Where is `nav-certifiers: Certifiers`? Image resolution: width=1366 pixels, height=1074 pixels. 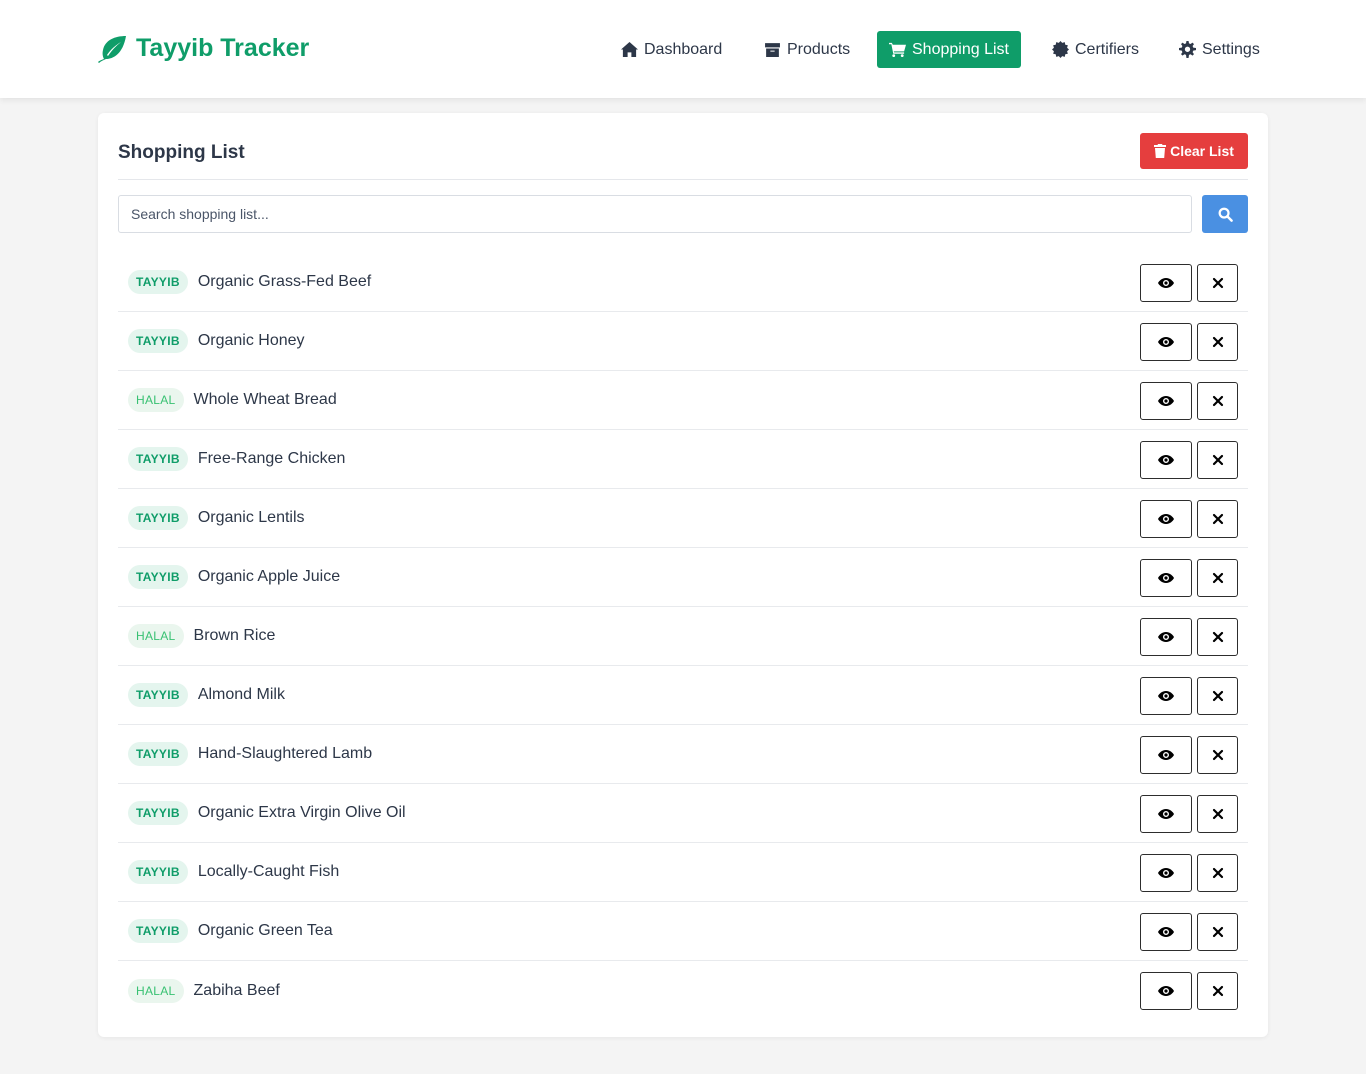 nav-certifiers: Certifiers is located at coordinates (1095, 49).